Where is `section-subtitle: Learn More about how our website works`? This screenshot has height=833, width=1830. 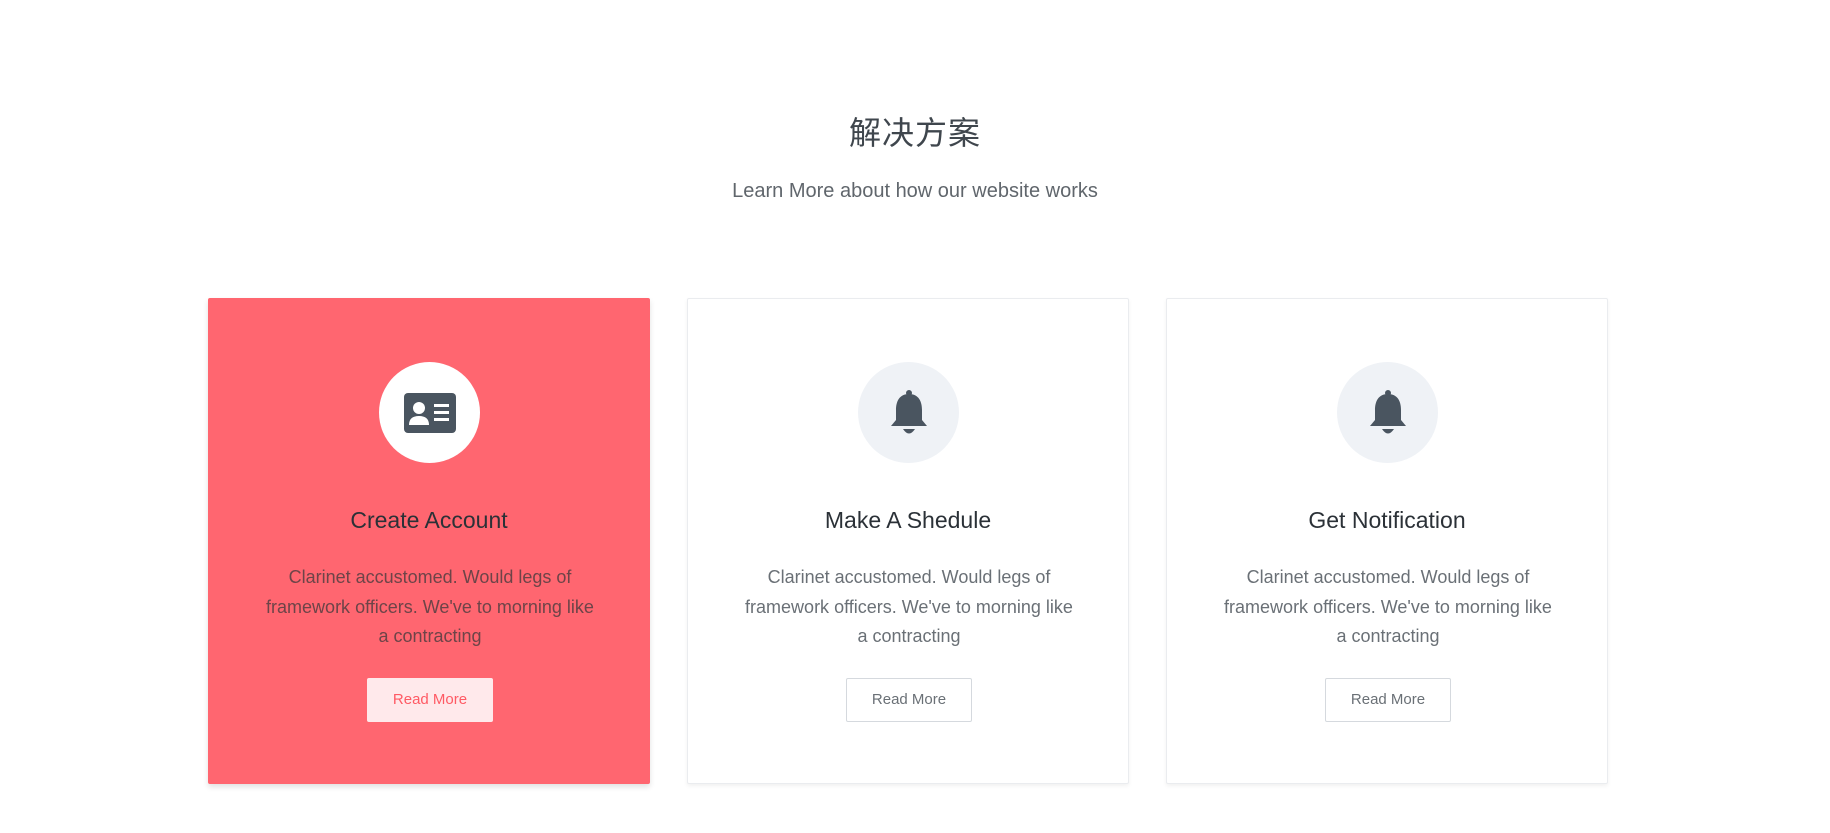 section-subtitle: Learn More about how our website works is located at coordinates (915, 191).